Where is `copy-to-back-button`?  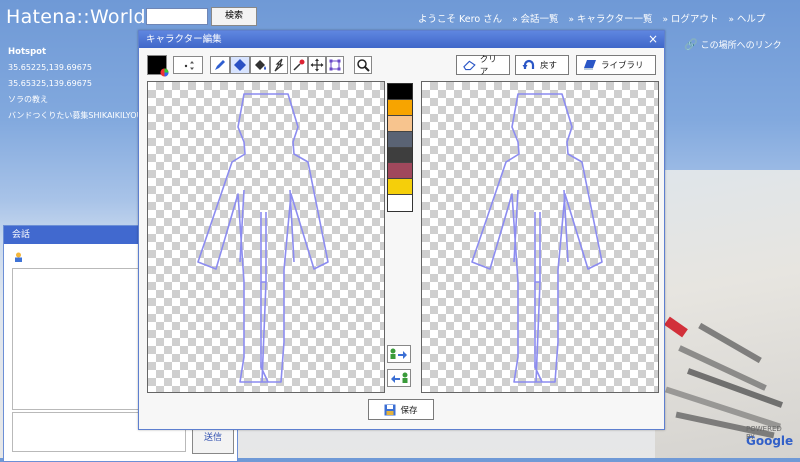 copy-to-back-button is located at coordinates (399, 354).